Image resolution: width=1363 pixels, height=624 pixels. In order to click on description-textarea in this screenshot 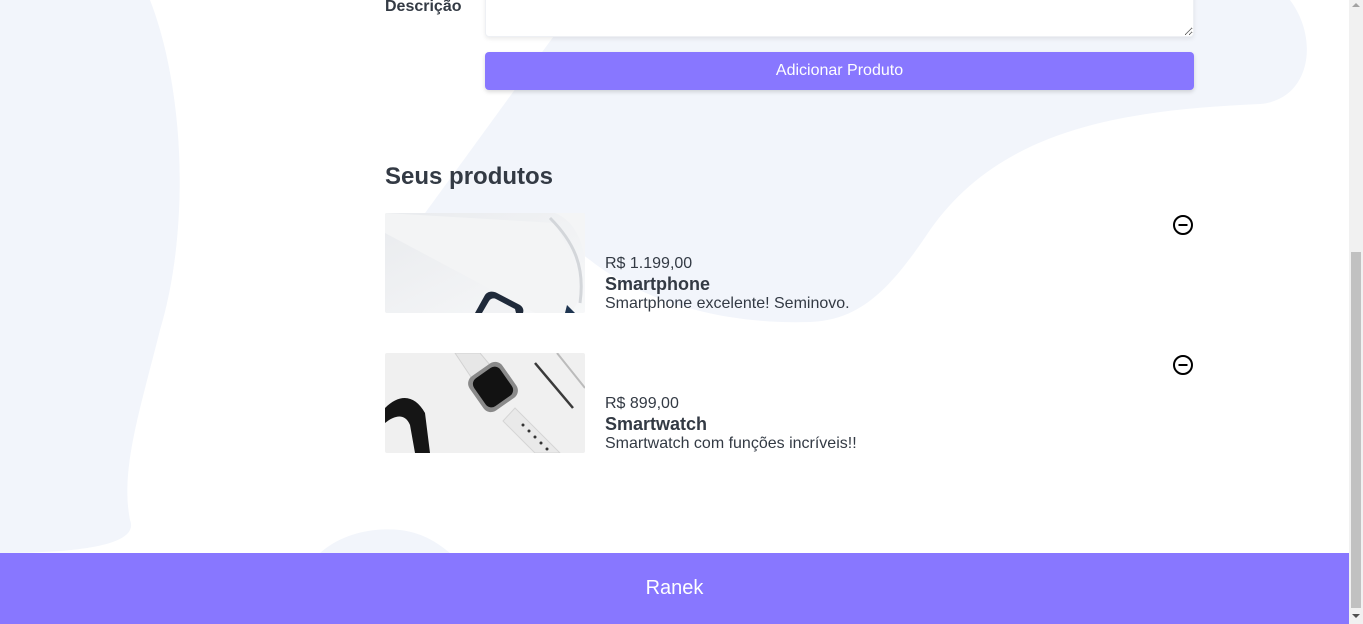, I will do `click(839, 18)`.